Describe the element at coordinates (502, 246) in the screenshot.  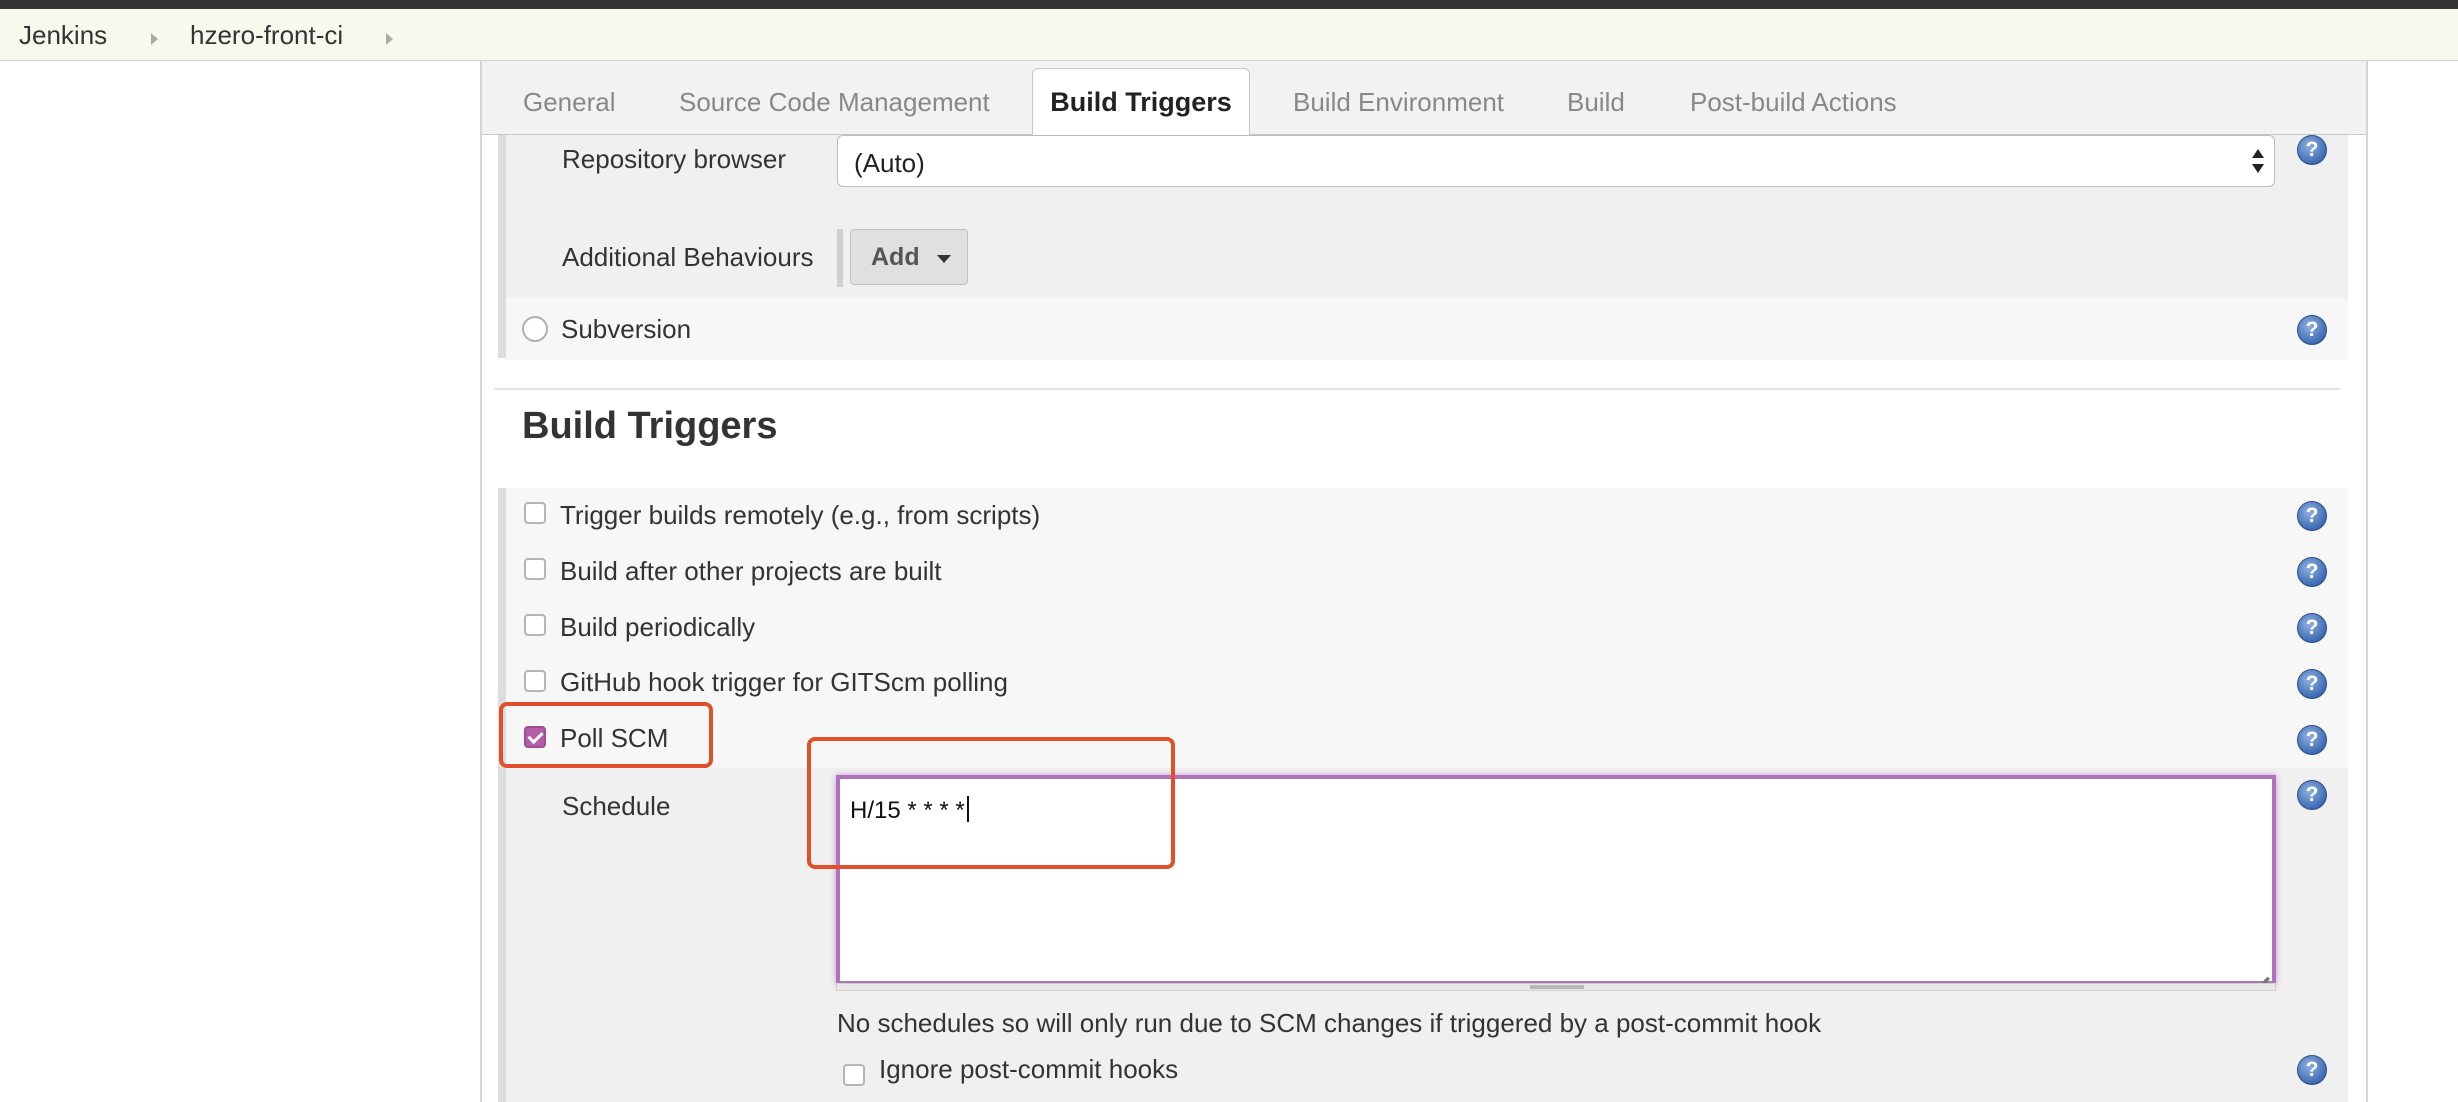
I see `section-rail` at that location.